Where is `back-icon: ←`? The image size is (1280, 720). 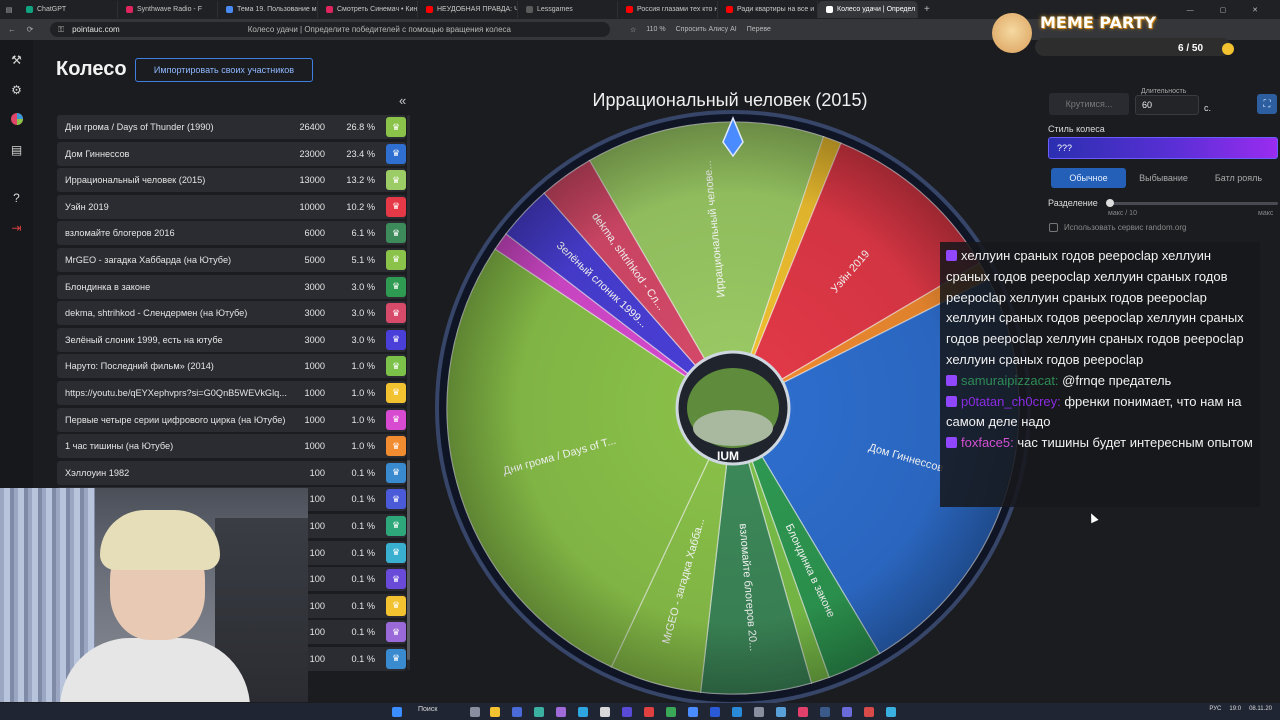 back-icon: ← is located at coordinates (12, 29).